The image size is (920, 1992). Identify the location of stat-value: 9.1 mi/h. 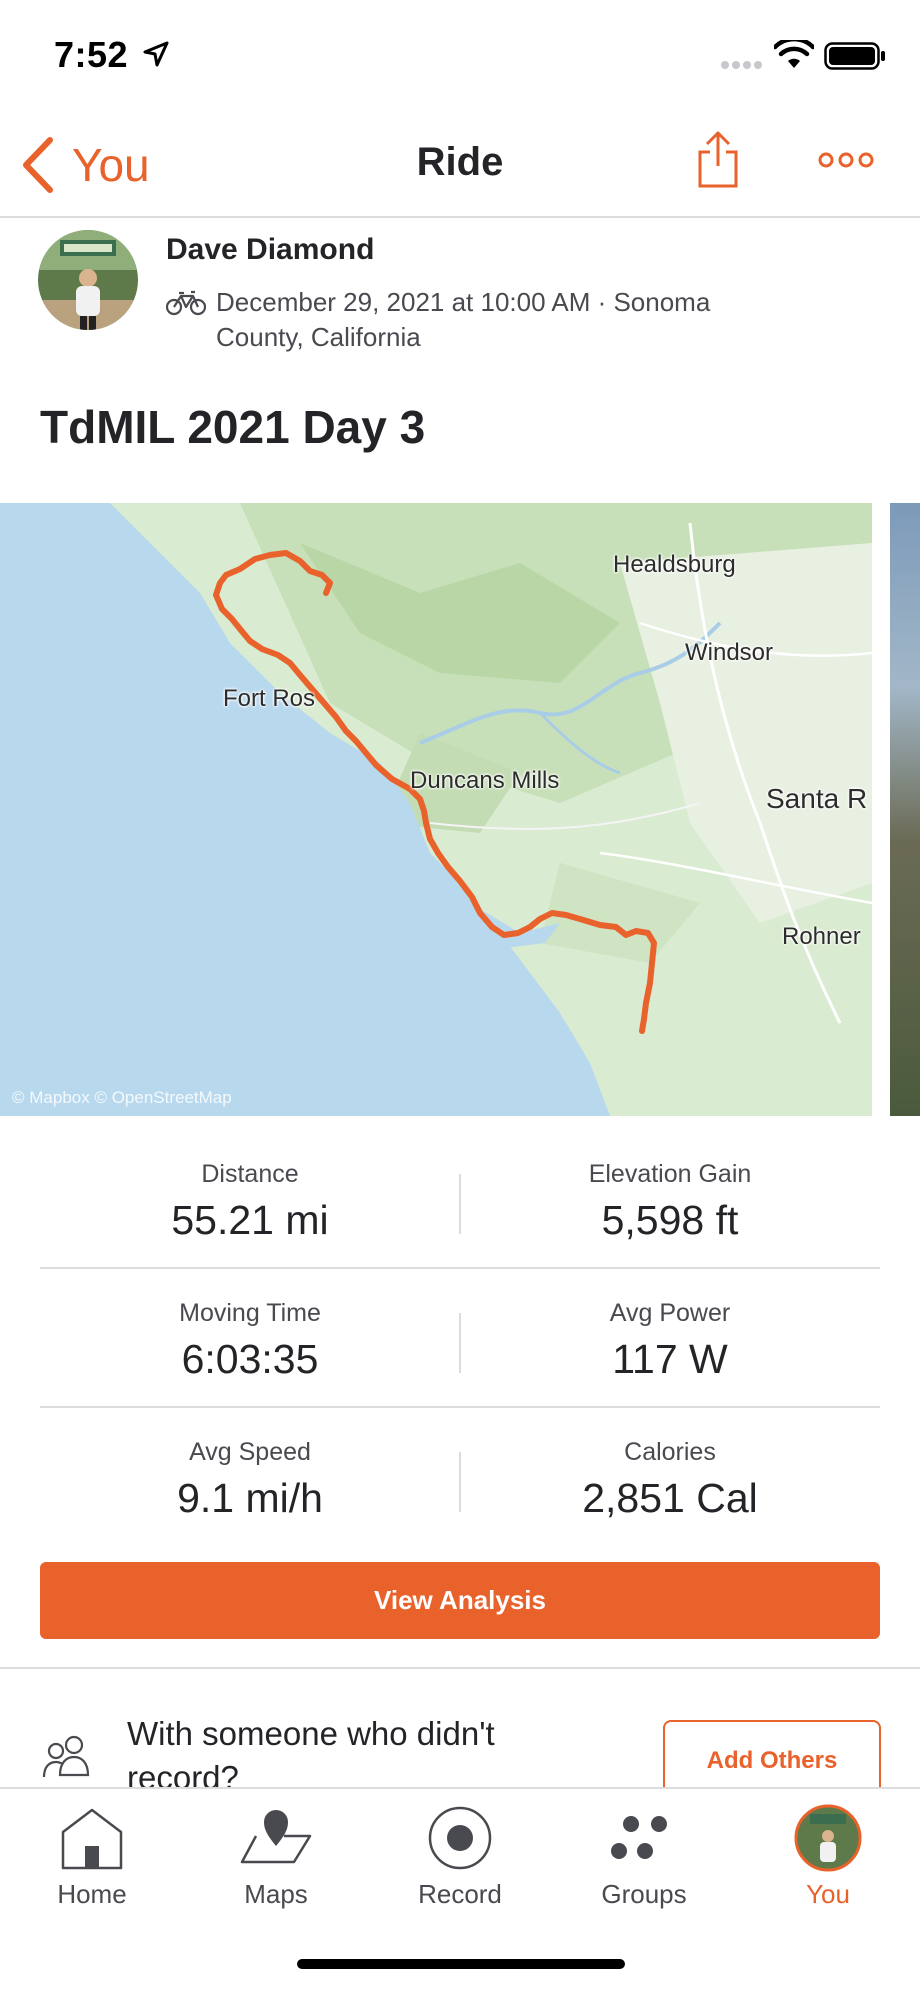
(250, 1498).